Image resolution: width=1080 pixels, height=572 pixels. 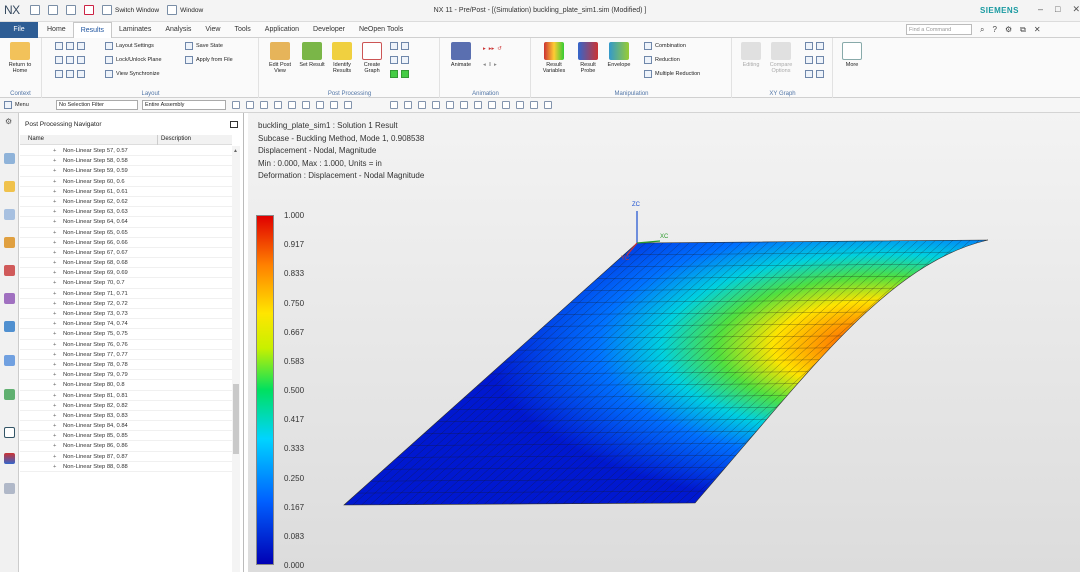 I want to click on section-icon, so click(x=478, y=105).